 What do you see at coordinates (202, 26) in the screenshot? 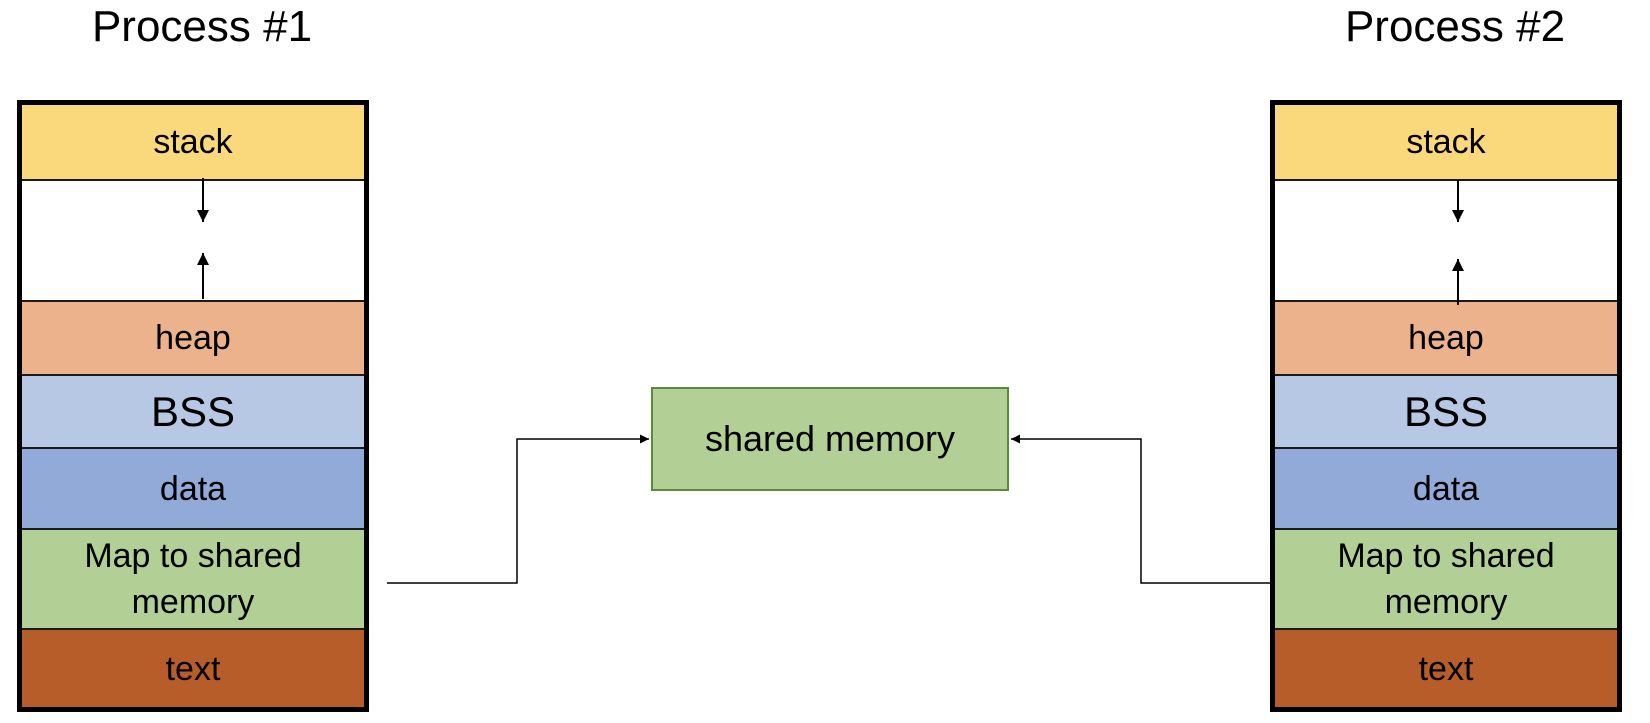
I see `process-1-title: Process #1` at bounding box center [202, 26].